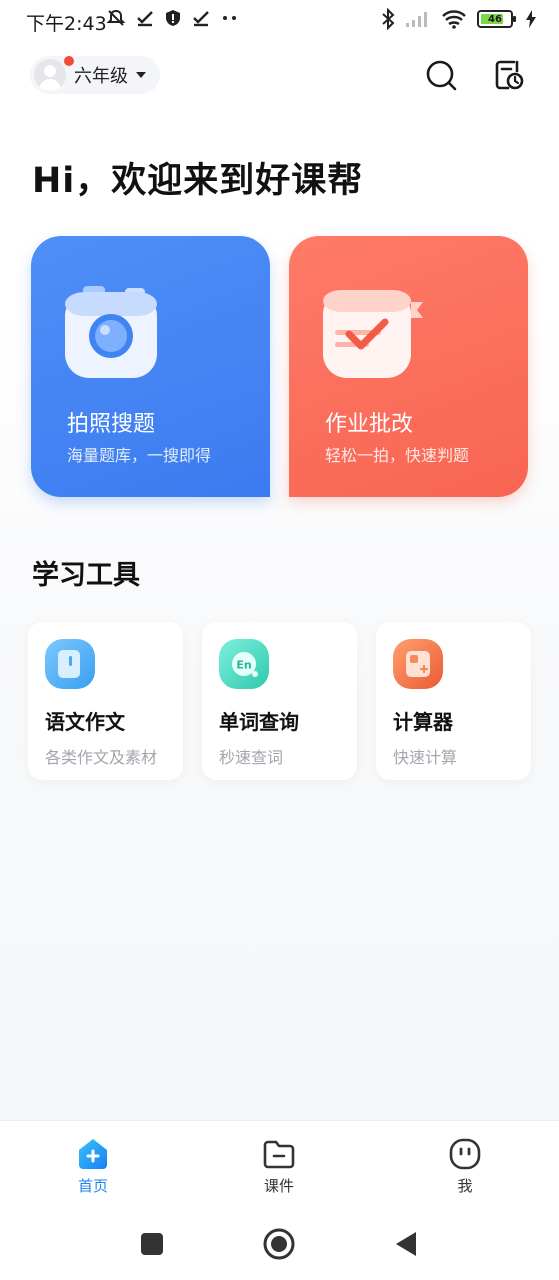 The height and width of the screenshot is (1280, 559). I want to click on home-icon, so click(93, 1154).